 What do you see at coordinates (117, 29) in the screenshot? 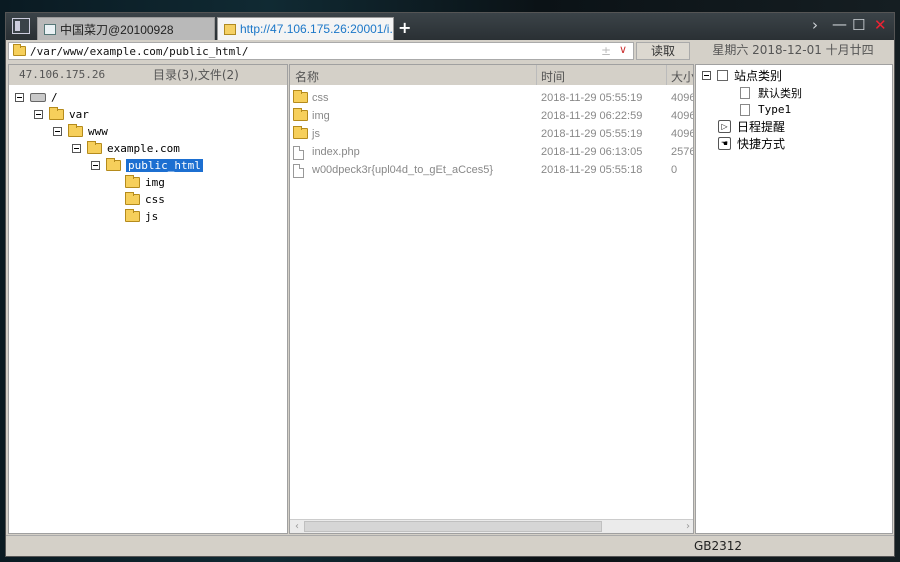
I see `tab-label: 中国菜刀@20100928` at bounding box center [117, 29].